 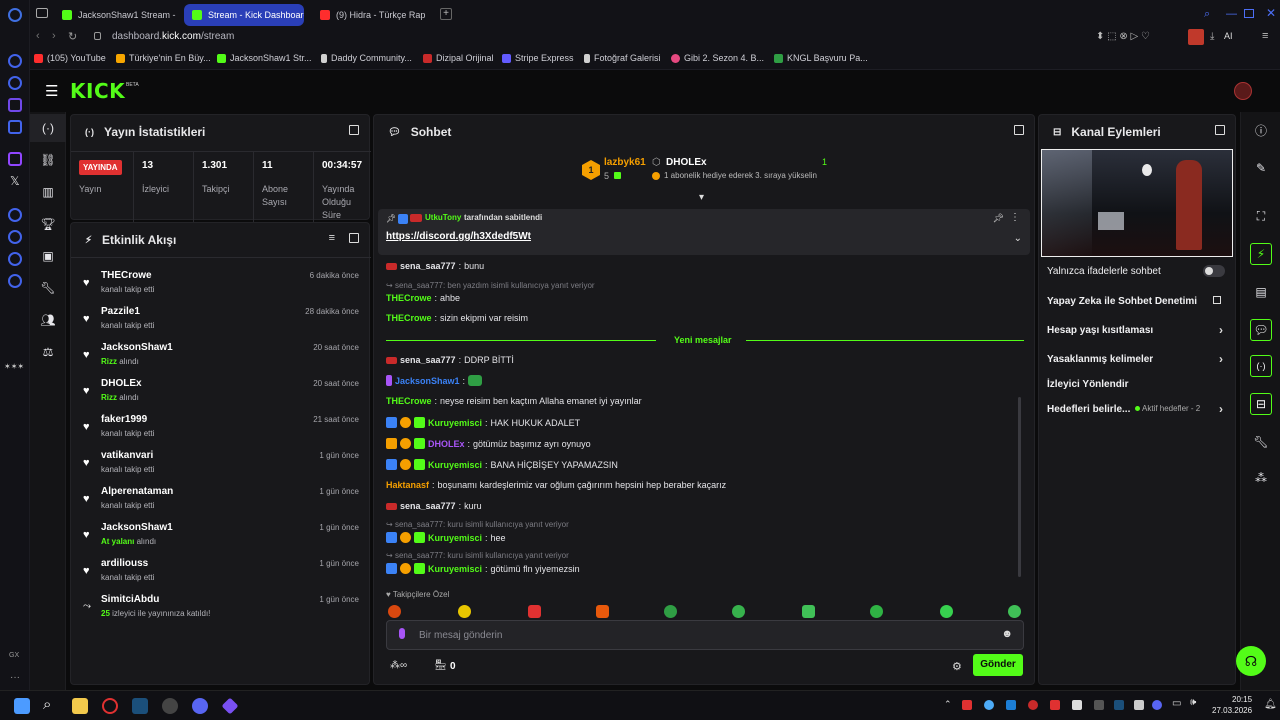 I want to click on chat-input-placeholder: Bir mesaj gönderin, so click(x=460, y=635).